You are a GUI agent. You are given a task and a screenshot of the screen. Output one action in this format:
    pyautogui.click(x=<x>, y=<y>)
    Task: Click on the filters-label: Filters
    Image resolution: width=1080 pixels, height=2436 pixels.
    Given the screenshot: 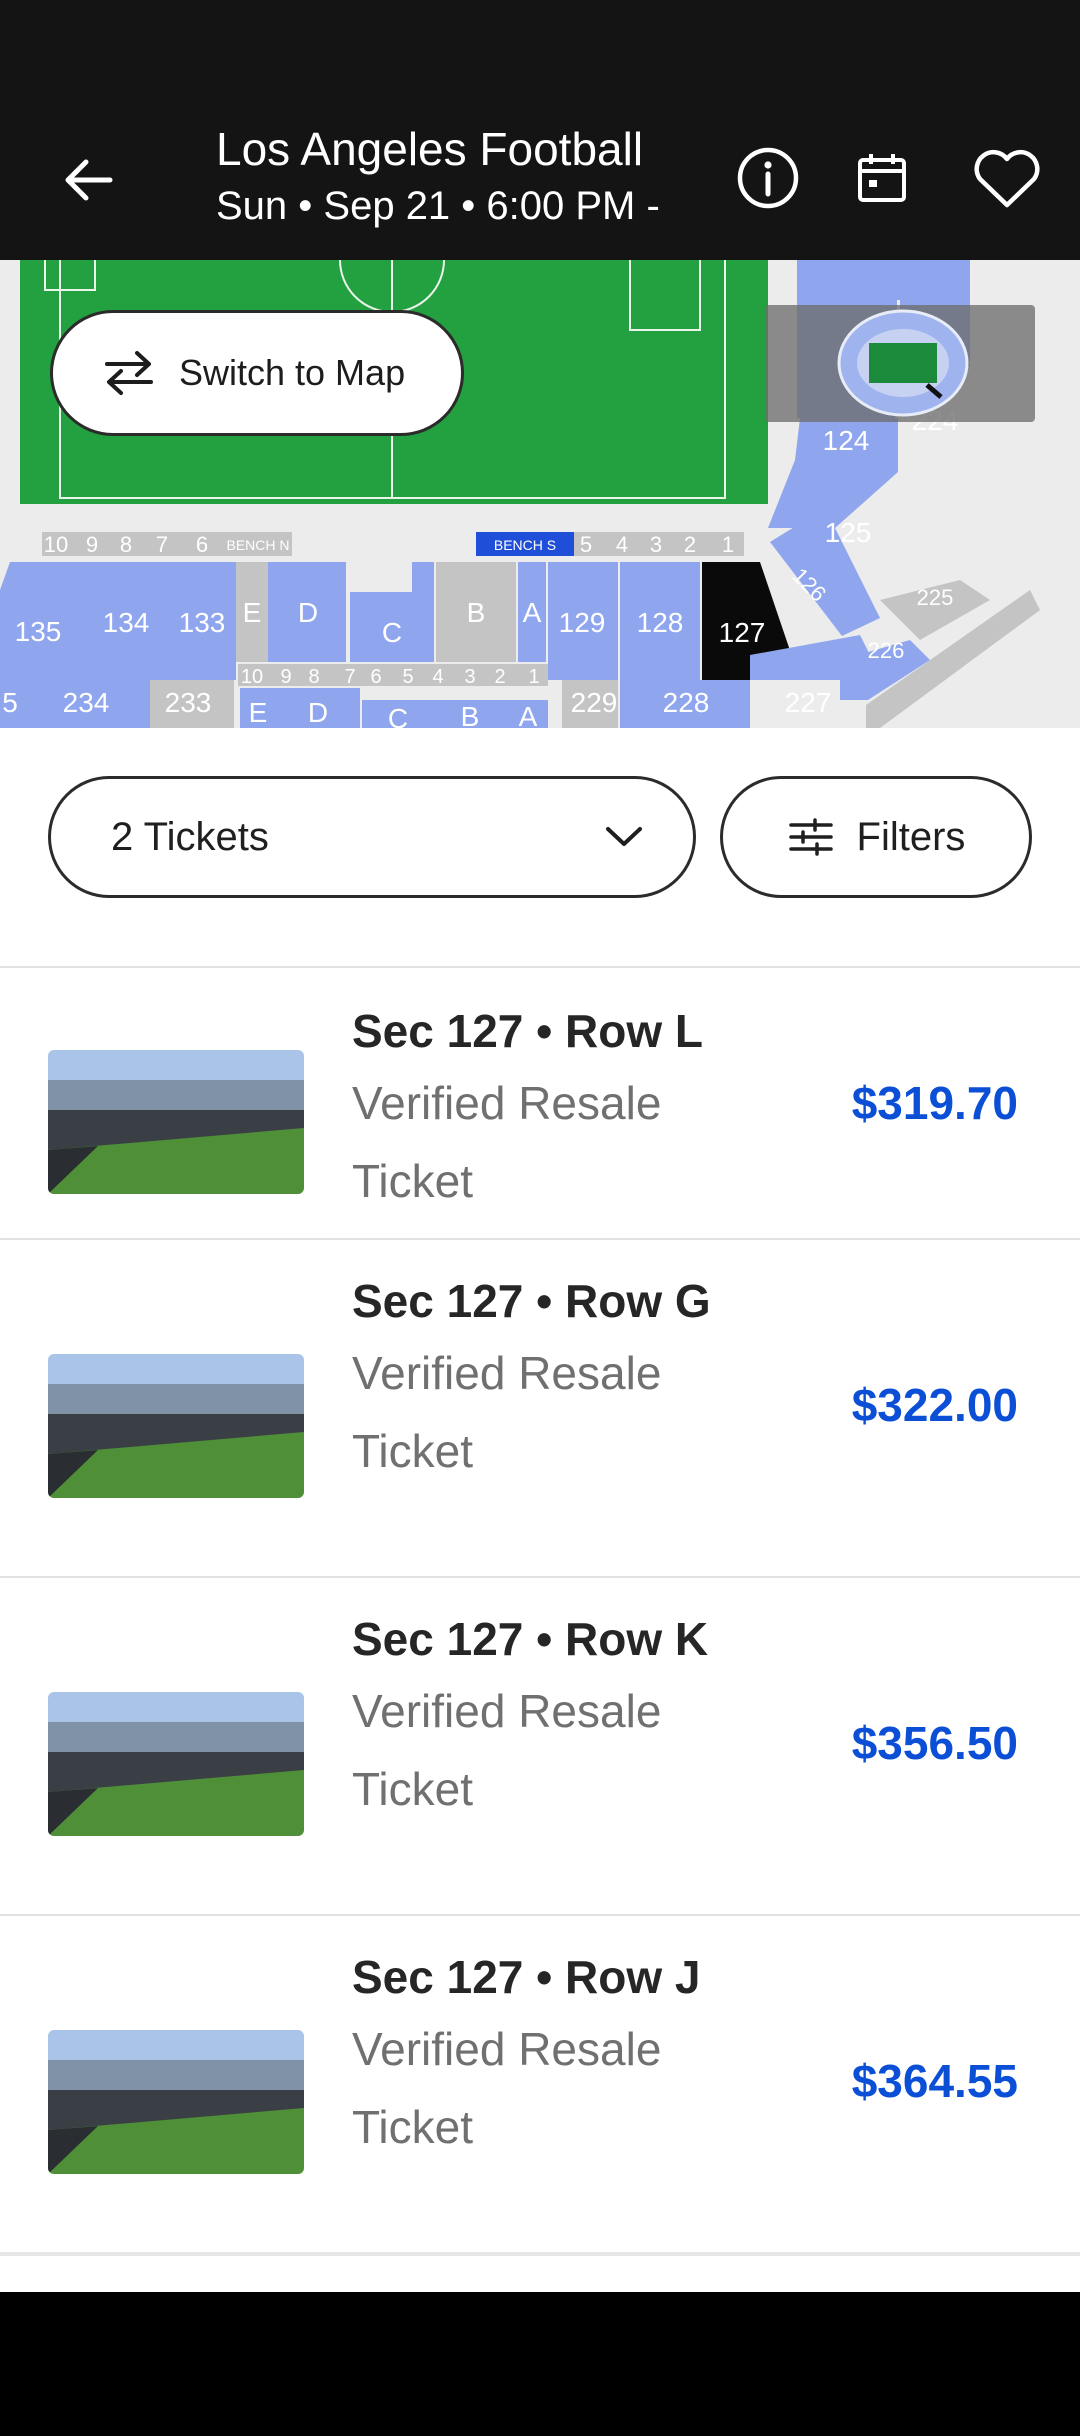 What is the action you would take?
    pyautogui.click(x=911, y=836)
    